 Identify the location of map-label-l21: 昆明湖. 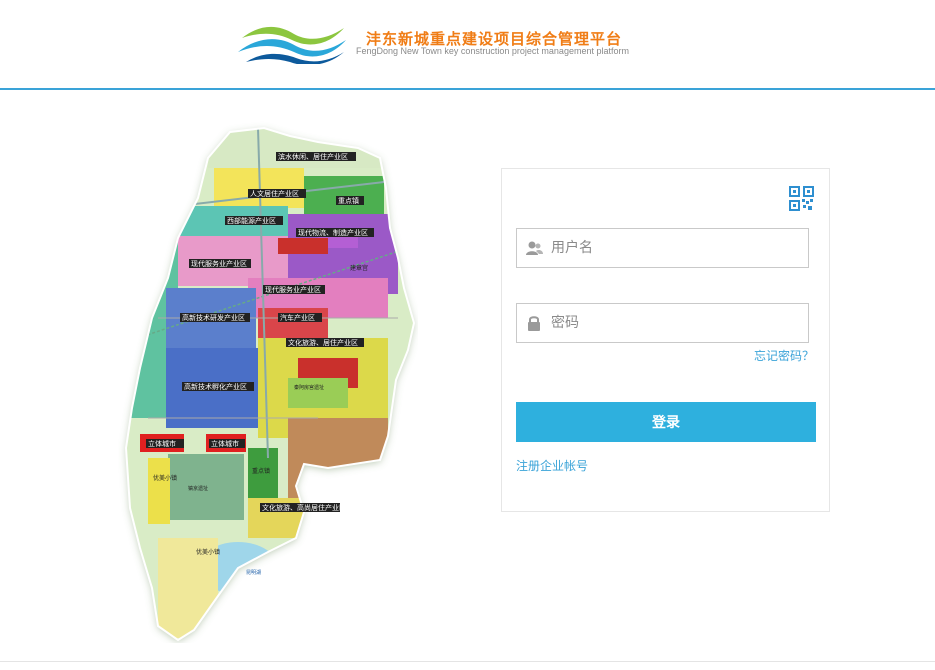
(253, 572).